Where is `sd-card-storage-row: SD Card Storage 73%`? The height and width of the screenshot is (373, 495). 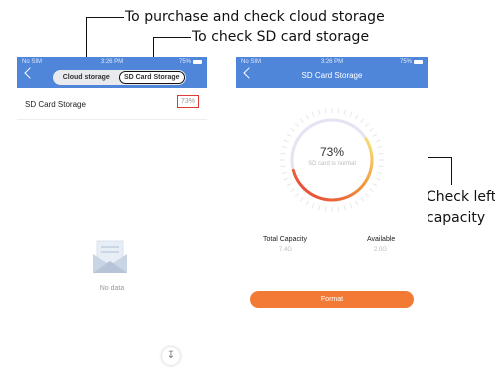 sd-card-storage-row: SD Card Storage 73% is located at coordinates (112, 104).